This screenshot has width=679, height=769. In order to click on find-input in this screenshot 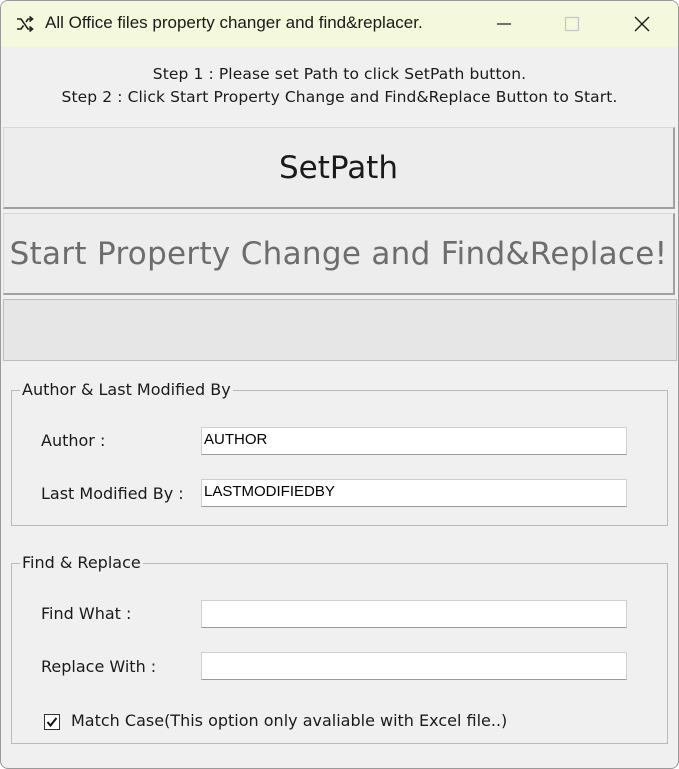, I will do `click(414, 614)`.